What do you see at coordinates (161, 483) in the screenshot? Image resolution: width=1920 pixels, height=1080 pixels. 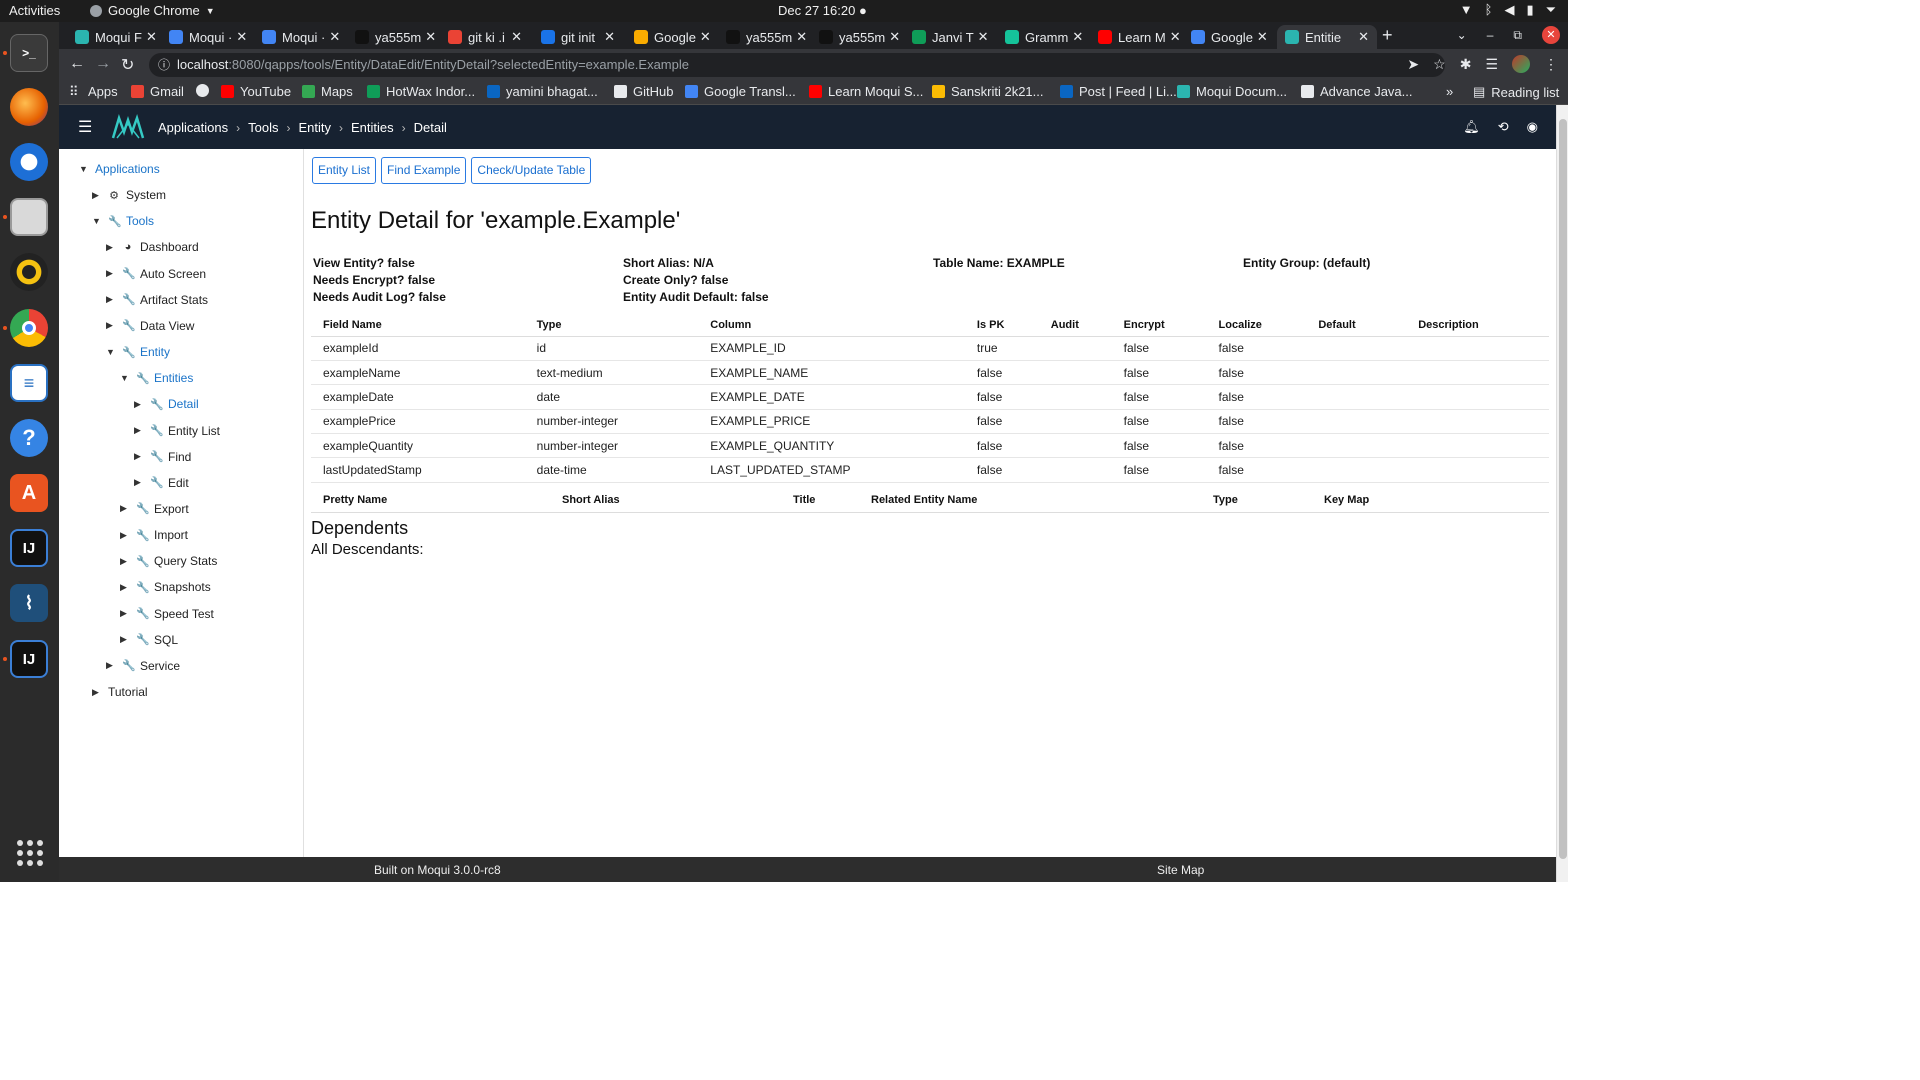 I see `sidebar-item: ▶ 🔧 Edit` at bounding box center [161, 483].